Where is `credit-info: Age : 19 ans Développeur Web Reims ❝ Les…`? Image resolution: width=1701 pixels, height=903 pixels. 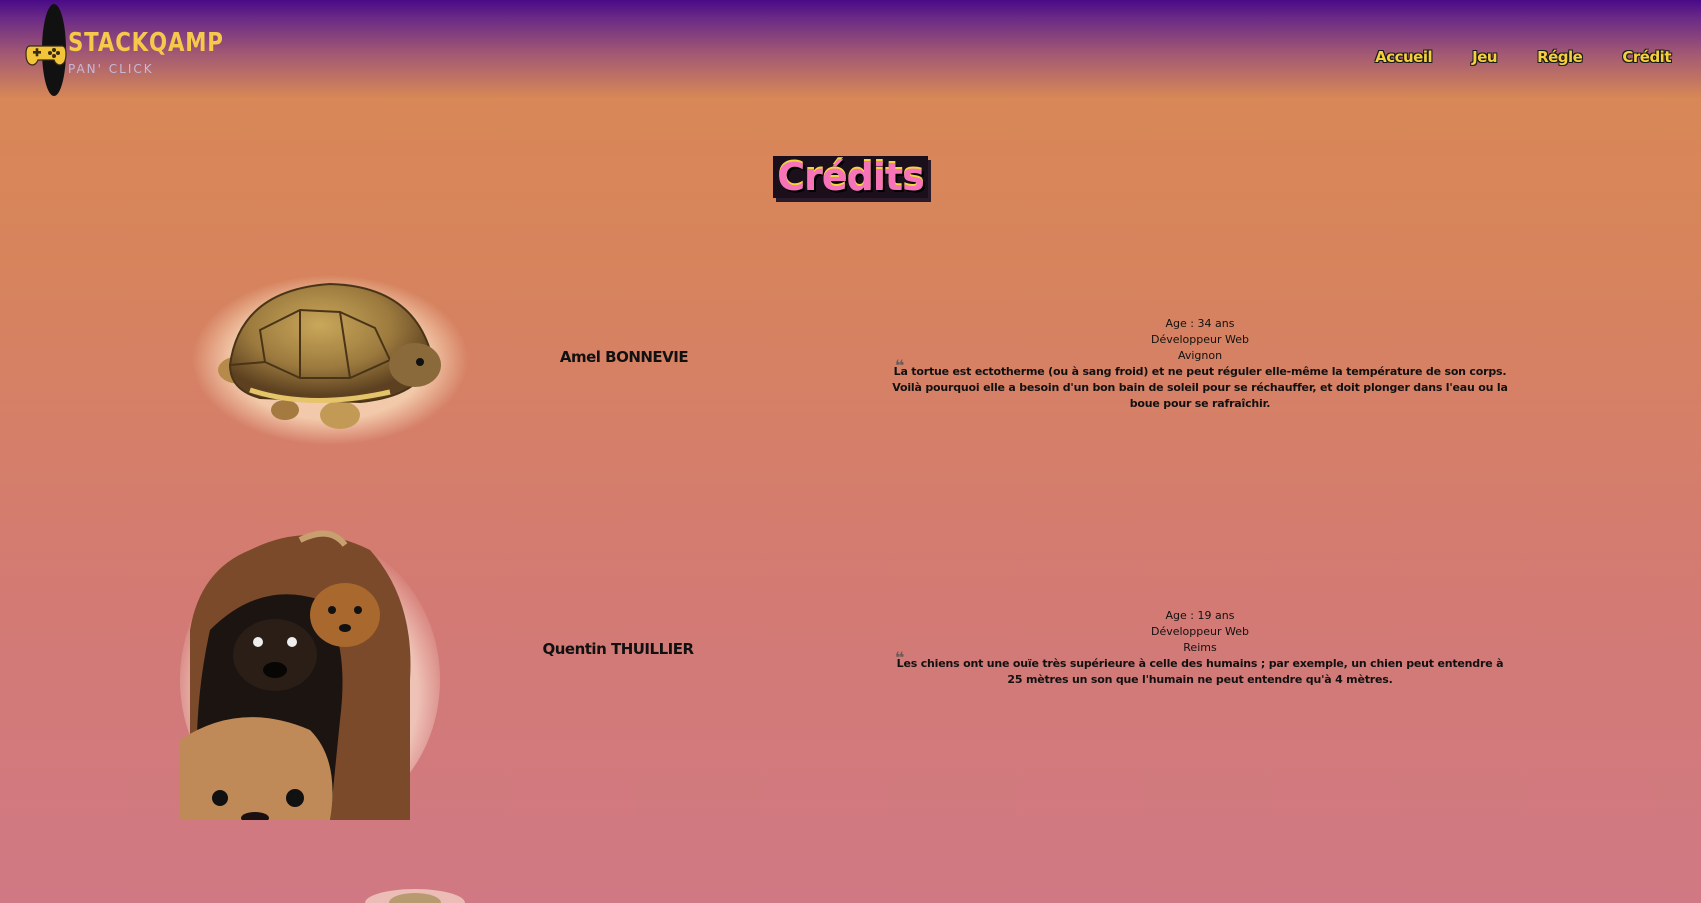
credit-info: Age : 19 ans Développeur Web Reims ❝ Les… is located at coordinates (1200, 648).